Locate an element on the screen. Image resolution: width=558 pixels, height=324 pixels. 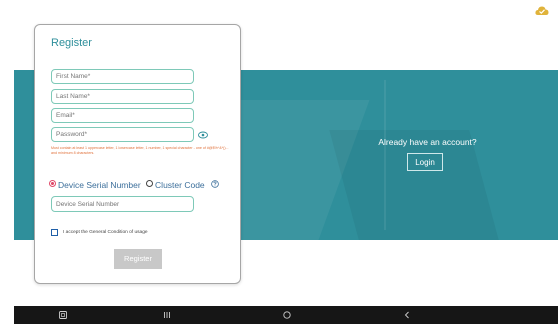
device-type-selector: Device Serial Number Cluster Code is located at coordinates (134, 184).